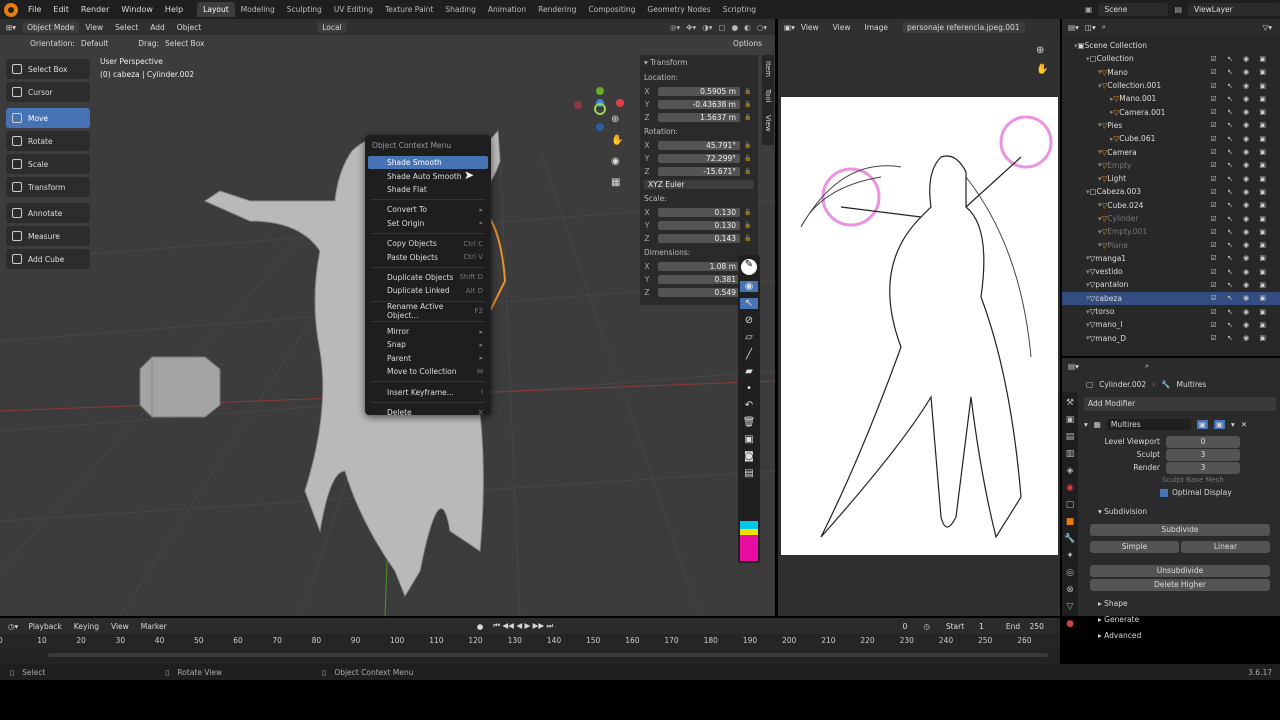 This screenshot has height=720, width=1280. Describe the element at coordinates (1086, 424) in the screenshot. I see `expand-icon: ▾` at that location.